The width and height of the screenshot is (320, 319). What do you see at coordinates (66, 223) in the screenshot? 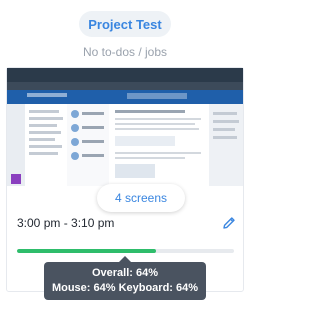
I see `time-range: 3:00 pm - 3:10 pm` at bounding box center [66, 223].